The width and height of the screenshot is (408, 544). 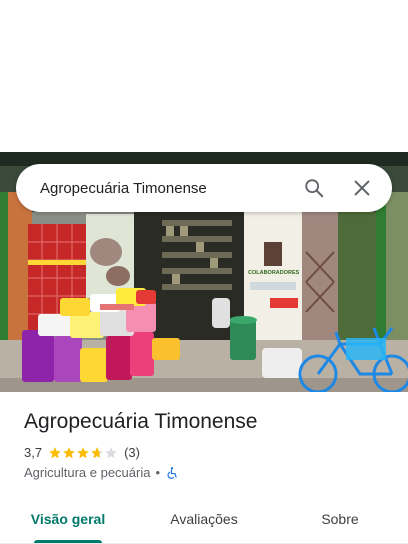 What do you see at coordinates (132, 452) in the screenshot?
I see `review-count: (3)` at bounding box center [132, 452].